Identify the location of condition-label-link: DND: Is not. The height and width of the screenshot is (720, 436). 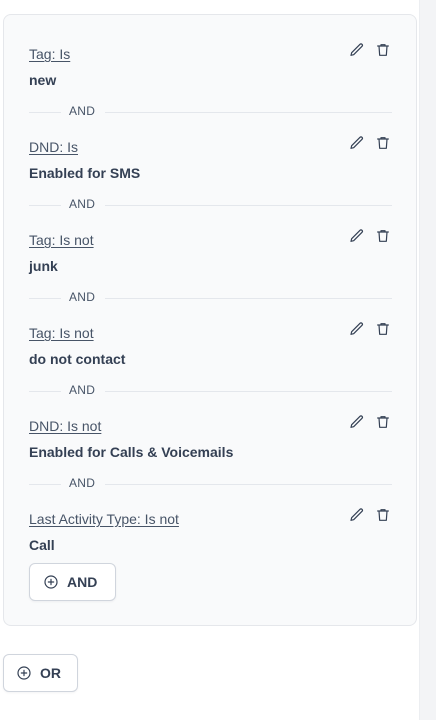
(65, 426).